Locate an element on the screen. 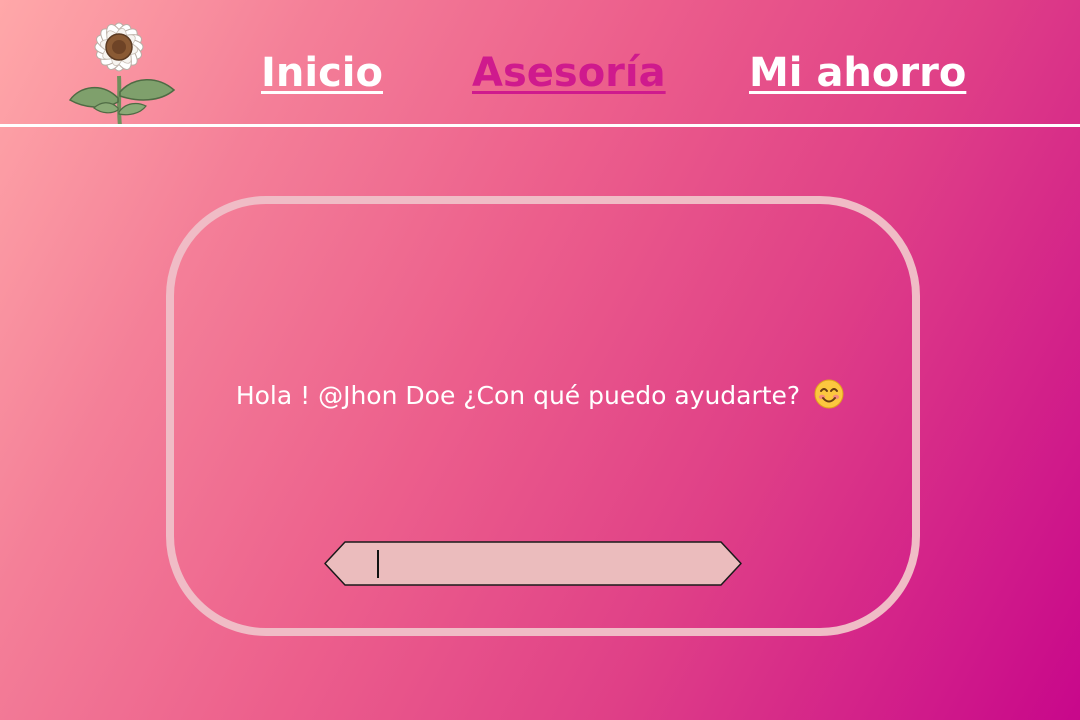 Image resolution: width=1080 pixels, height=720 pixels. header-divider is located at coordinates (540, 125).